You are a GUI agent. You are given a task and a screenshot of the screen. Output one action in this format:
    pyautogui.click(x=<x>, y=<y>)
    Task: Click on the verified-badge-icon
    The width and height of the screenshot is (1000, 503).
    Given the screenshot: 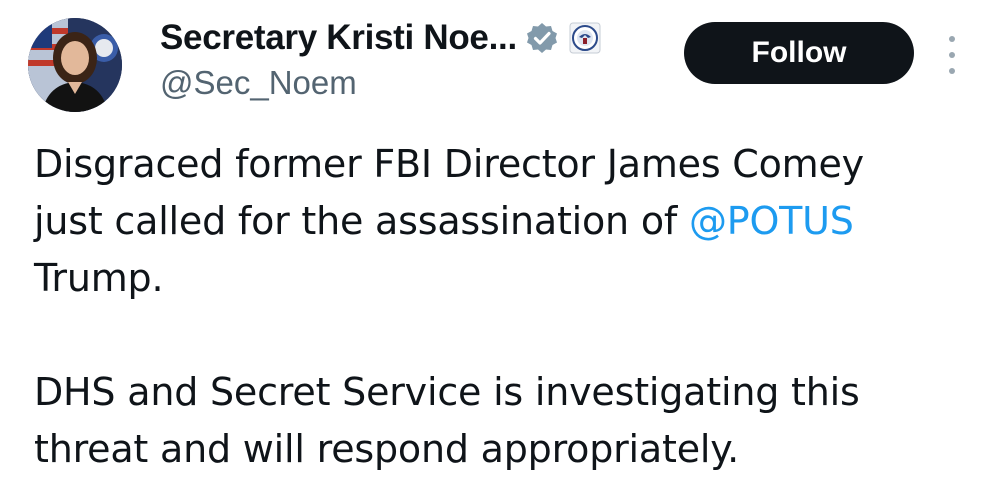 What is the action you would take?
    pyautogui.click(x=542, y=38)
    